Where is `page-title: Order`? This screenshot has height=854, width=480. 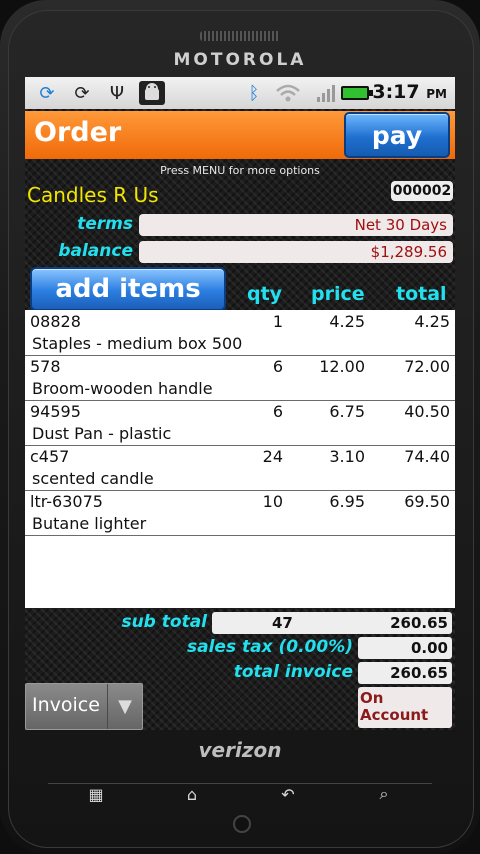
page-title: Order is located at coordinates (78, 132).